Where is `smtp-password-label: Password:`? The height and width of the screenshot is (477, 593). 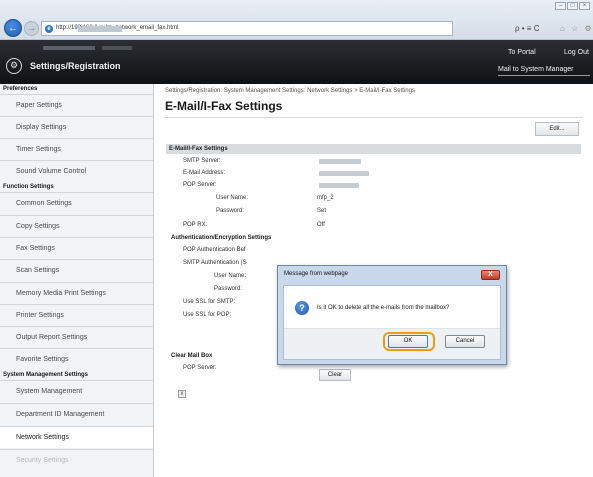
smtp-password-label: Password: is located at coordinates (228, 289).